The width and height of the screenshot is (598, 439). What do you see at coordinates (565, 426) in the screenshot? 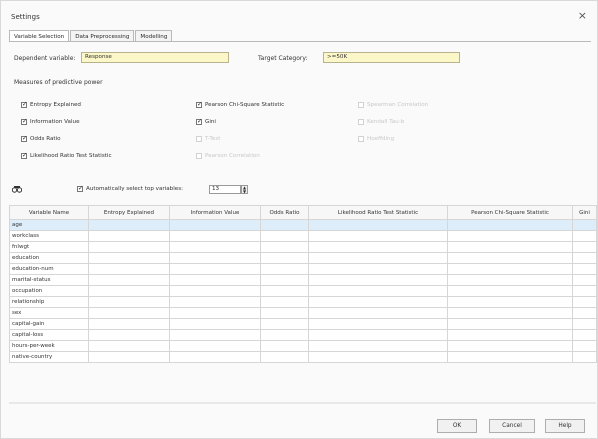
I see `help-button: Help` at bounding box center [565, 426].